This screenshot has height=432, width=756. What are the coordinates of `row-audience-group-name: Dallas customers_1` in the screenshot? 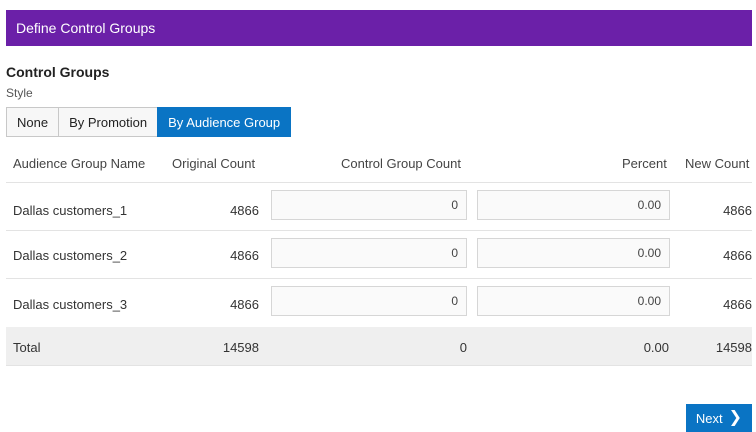 It's located at (70, 210).